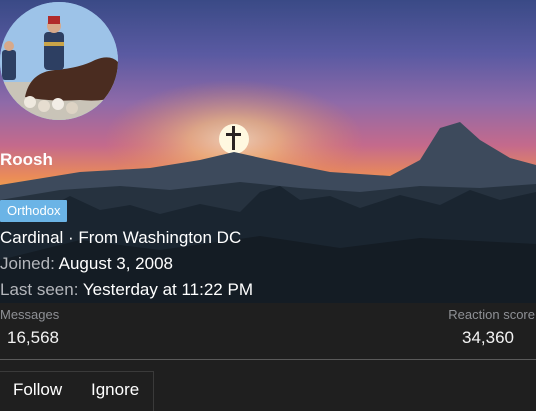 The width and height of the screenshot is (536, 411). I want to click on title-location: Cardinal · From Washington DC, so click(121, 237).